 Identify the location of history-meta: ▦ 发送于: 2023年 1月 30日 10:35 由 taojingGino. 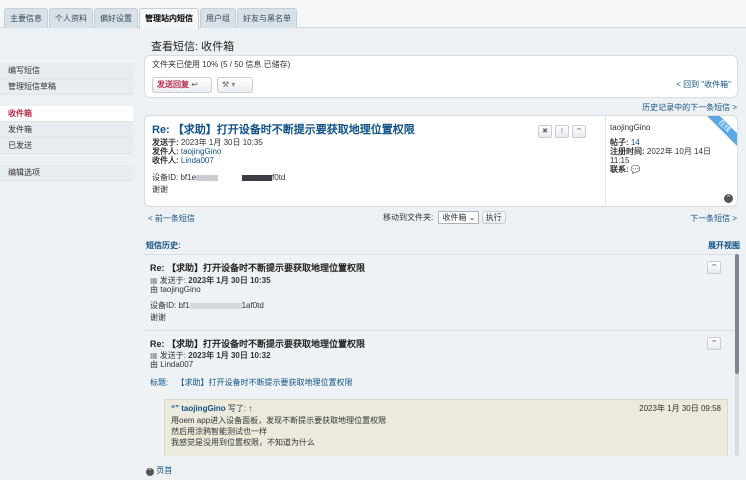
(210, 285).